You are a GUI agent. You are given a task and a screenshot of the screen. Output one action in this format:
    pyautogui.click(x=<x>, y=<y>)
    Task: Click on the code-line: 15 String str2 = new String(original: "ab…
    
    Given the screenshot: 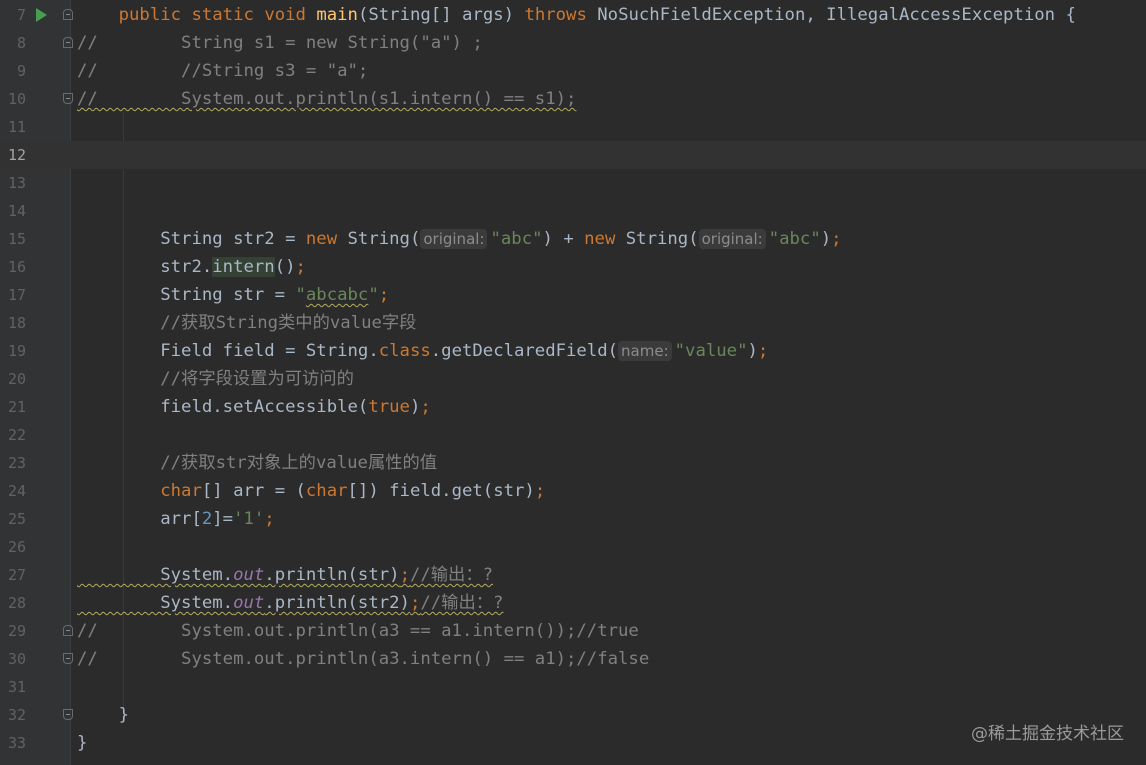 What is the action you would take?
    pyautogui.click(x=573, y=239)
    